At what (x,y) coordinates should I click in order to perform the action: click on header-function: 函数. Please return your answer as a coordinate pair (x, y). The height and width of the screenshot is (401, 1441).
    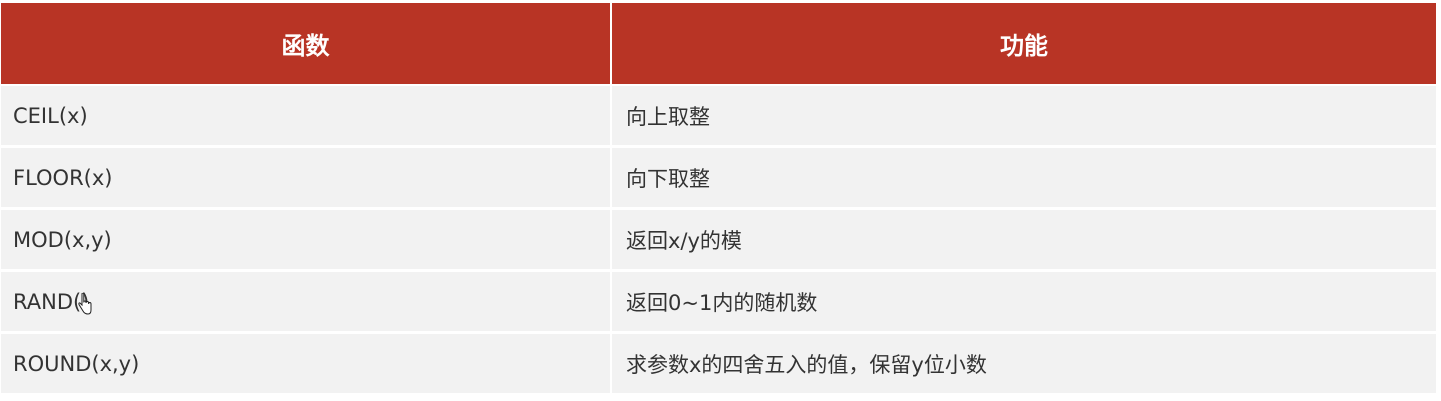
    Looking at the image, I should click on (306, 44).